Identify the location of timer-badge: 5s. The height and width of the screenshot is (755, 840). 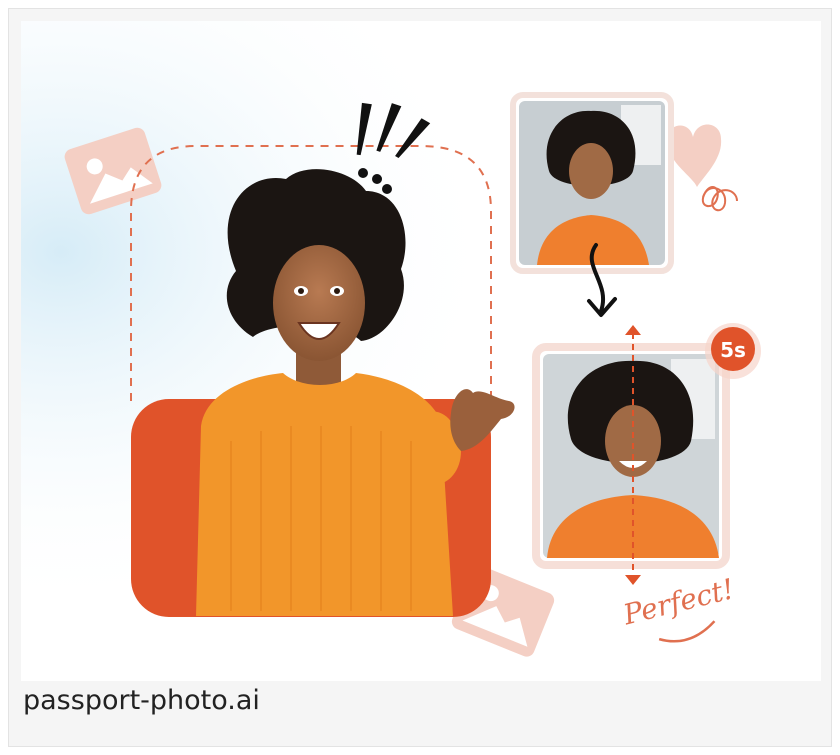
(733, 351).